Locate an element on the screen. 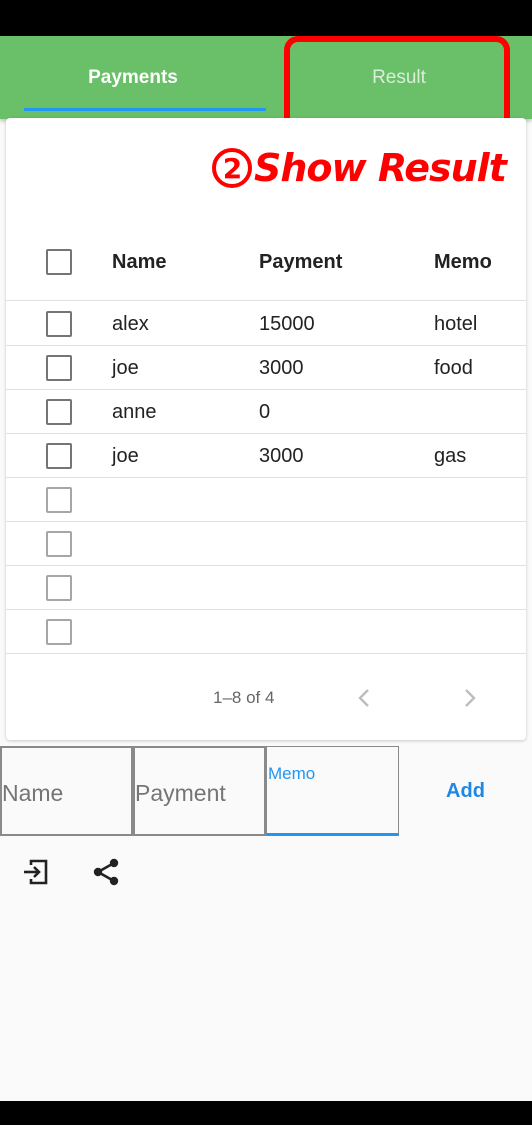  memo-input: Memo is located at coordinates (332, 791).